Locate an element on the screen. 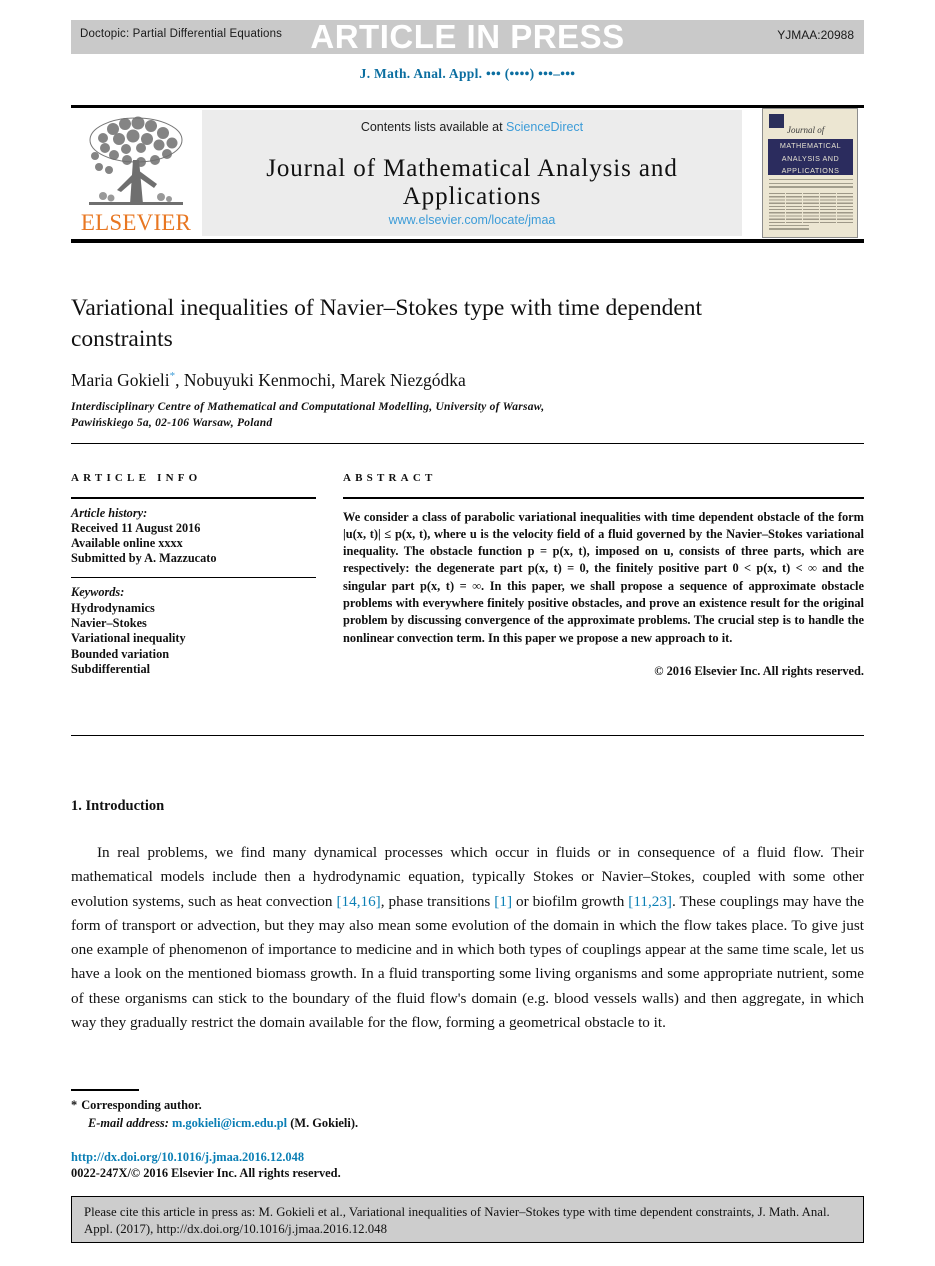 The height and width of the screenshot is (1266, 935). keywords-label: Keywords: is located at coordinates (98, 592).